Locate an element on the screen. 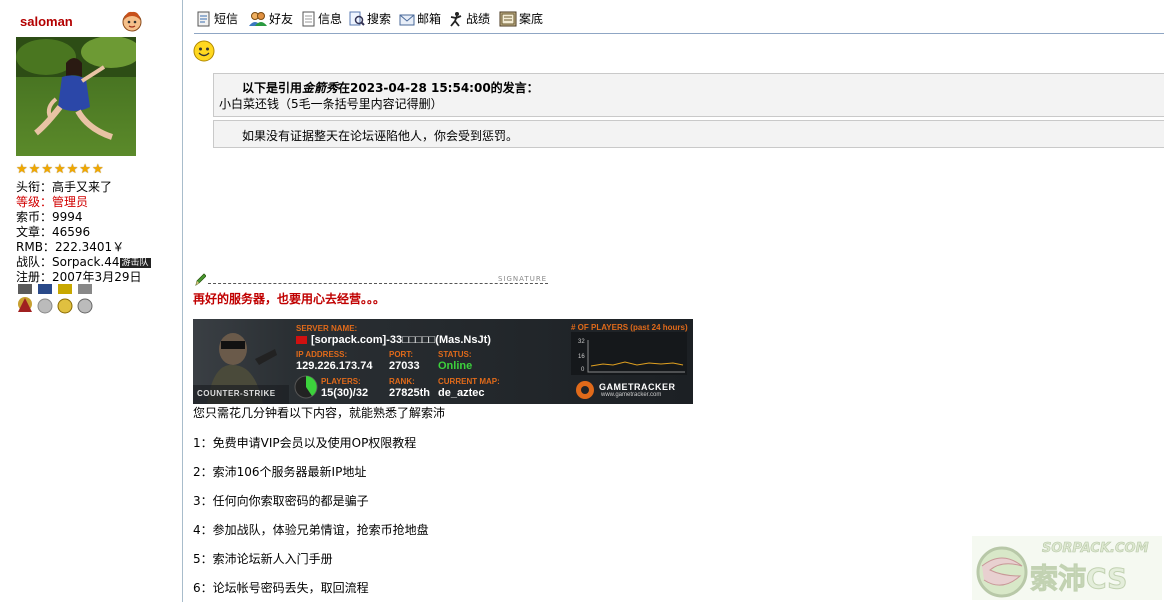 This screenshot has width=1164, height=603. watermark-text: SORPACK.COM is located at coordinates (1095, 548).